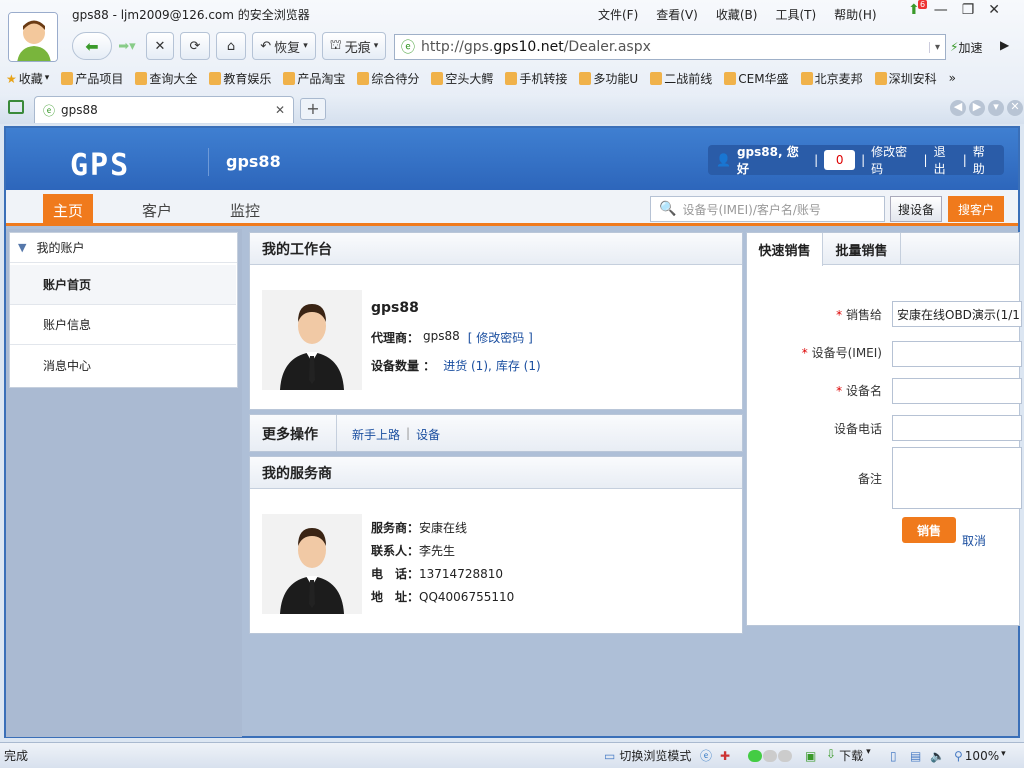 This screenshot has height=768, width=1024. Describe the element at coordinates (973, 47) in the screenshot. I see `speedup-button: ⚡ 加速` at that location.